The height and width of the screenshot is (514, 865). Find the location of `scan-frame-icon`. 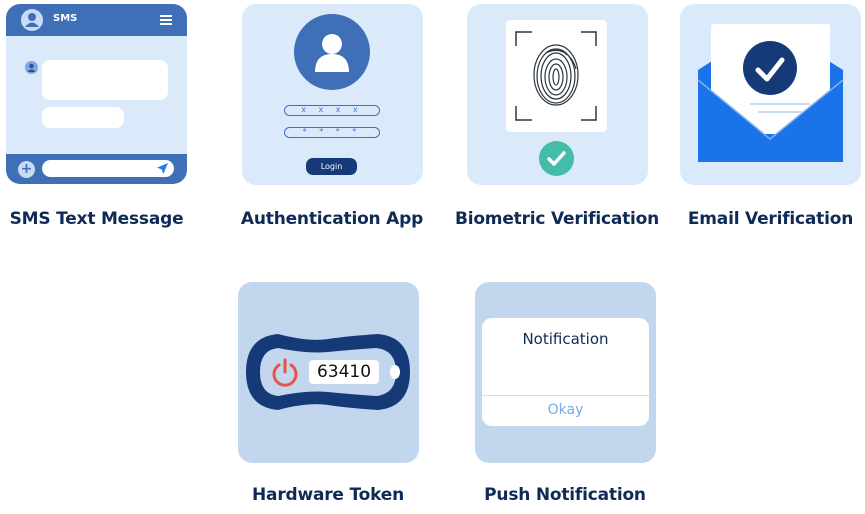

scan-frame-icon is located at coordinates (556, 76).